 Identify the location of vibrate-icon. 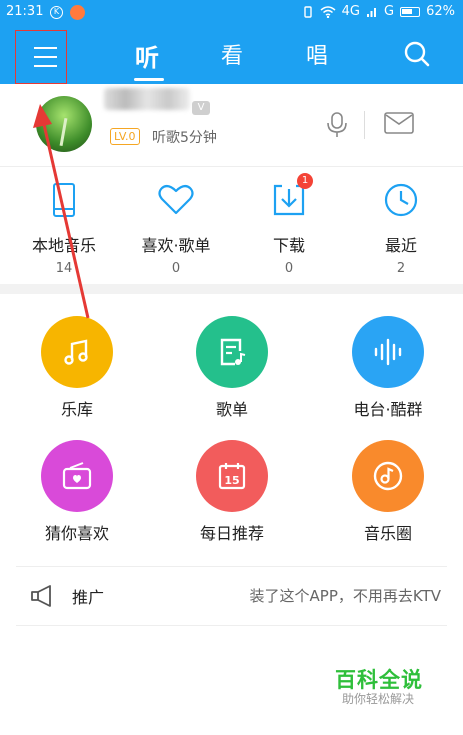
(307, 11).